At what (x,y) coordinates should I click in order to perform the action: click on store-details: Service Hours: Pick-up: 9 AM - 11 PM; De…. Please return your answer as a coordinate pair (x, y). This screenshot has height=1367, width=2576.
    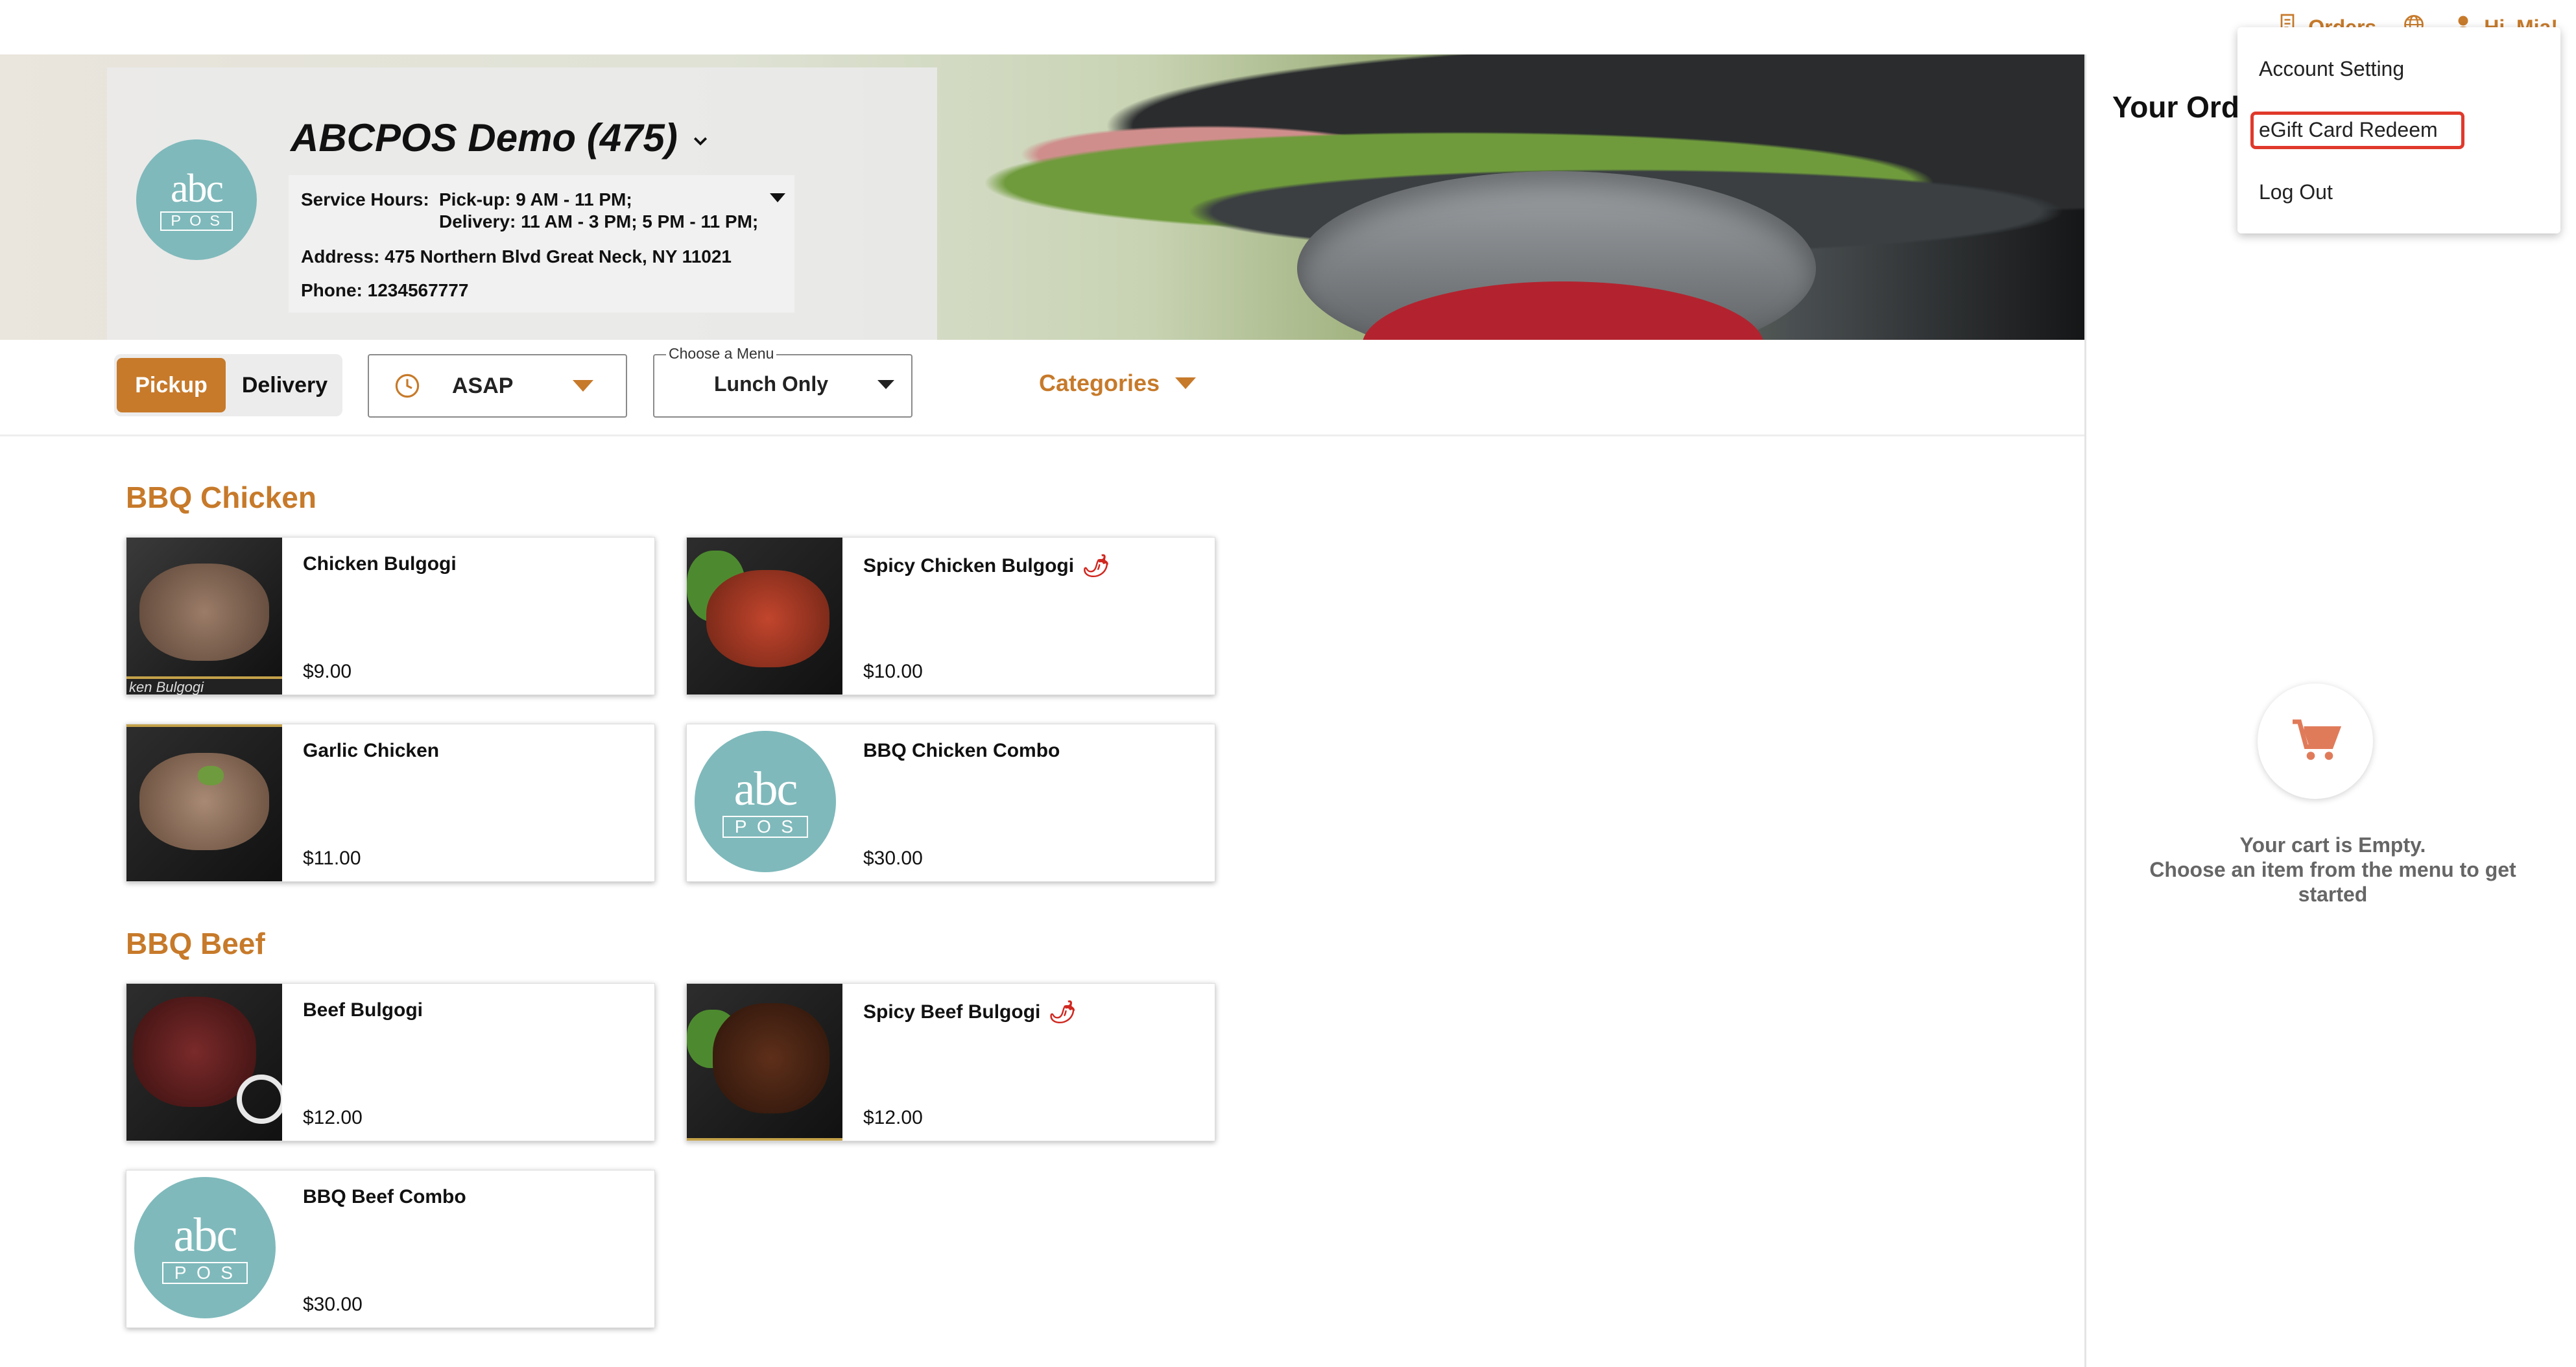
    Looking at the image, I should click on (541, 244).